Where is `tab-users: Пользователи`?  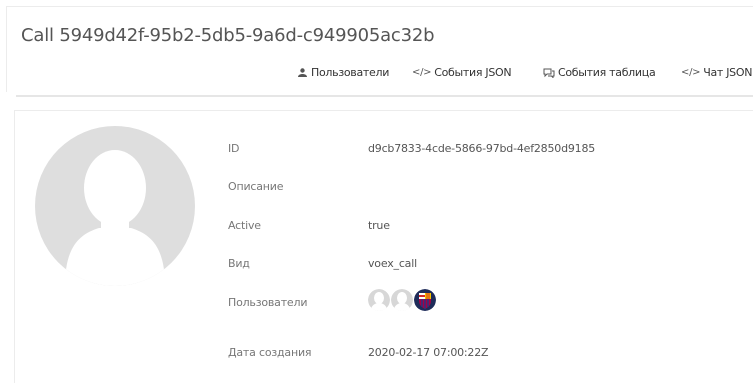 tab-users: Пользователи is located at coordinates (343, 72).